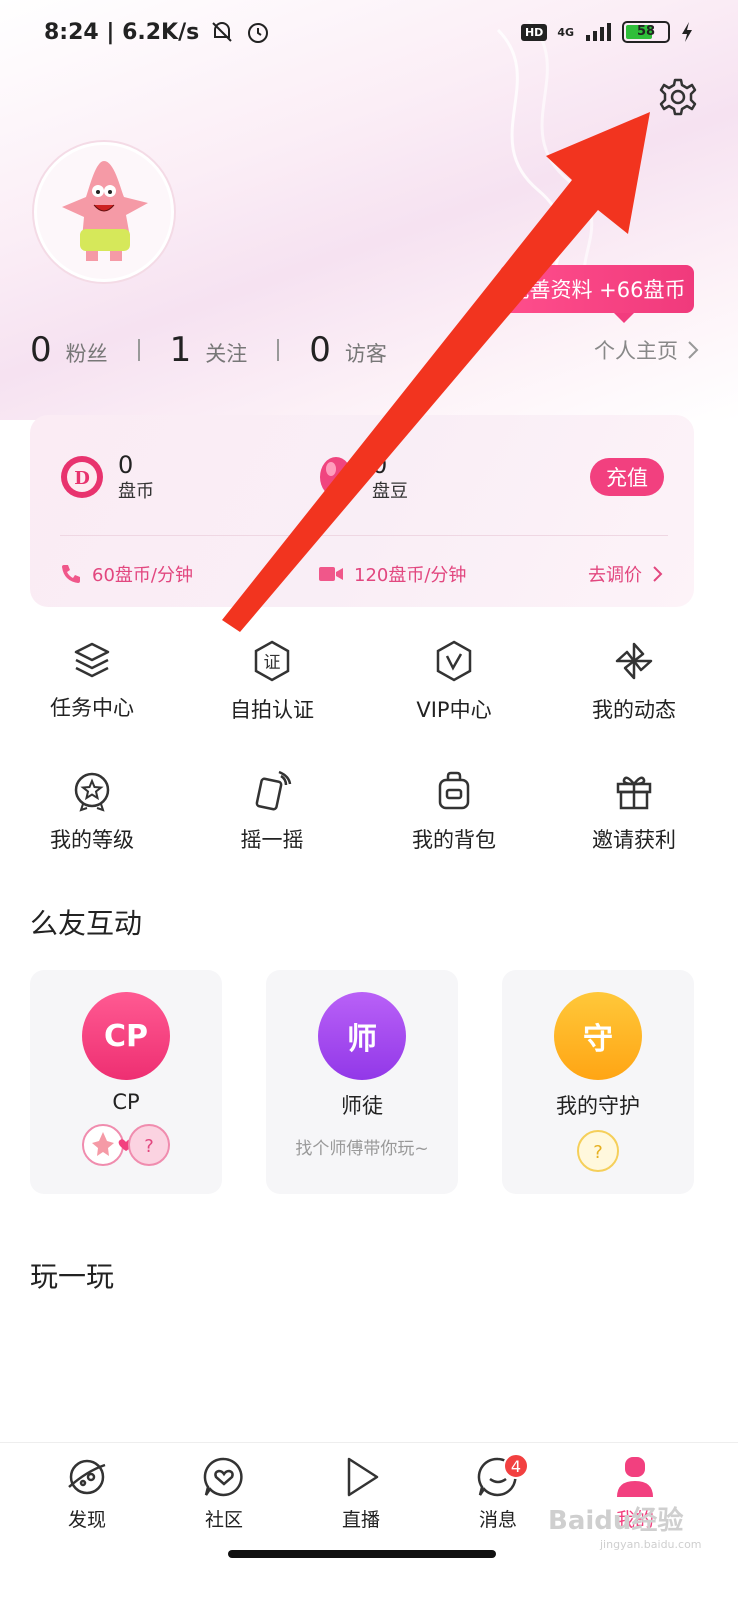  What do you see at coordinates (687, 32) in the screenshot?
I see `charging-icon` at bounding box center [687, 32].